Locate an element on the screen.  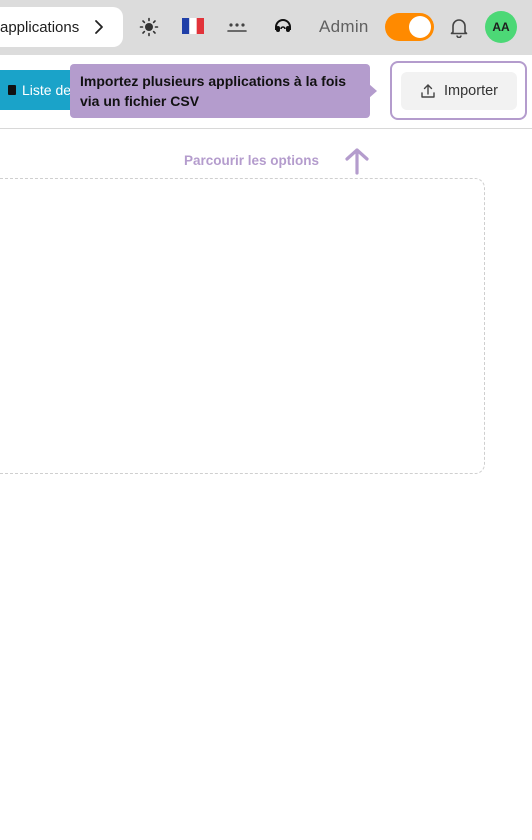
sun-icon is located at coordinates (149, 27).